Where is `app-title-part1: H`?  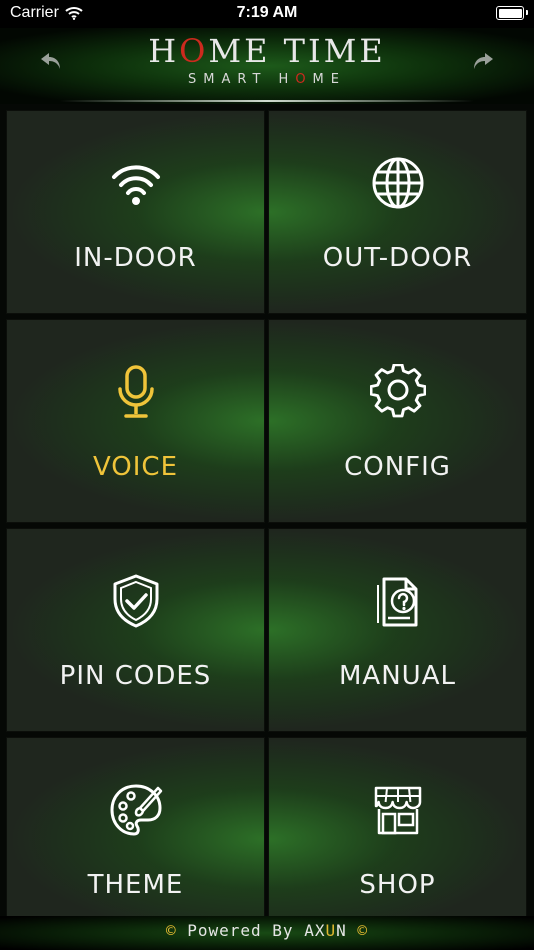
app-title-part1: H is located at coordinates (164, 51).